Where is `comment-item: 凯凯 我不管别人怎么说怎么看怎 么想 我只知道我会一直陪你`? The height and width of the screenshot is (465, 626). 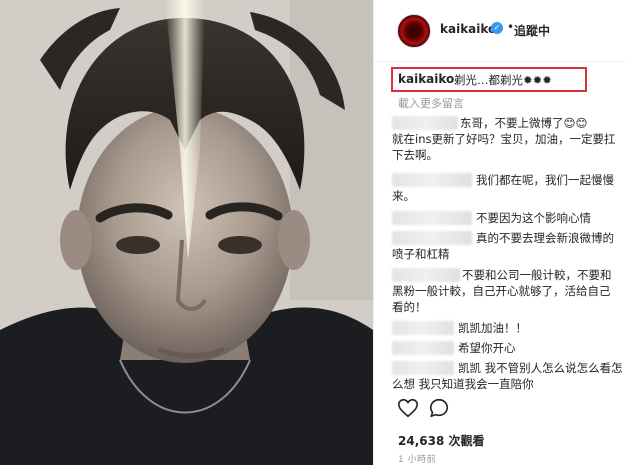
comment-item: 凯凯 我不管别人怎么说怎么看怎 么想 我只知道我会一直陪你 is located at coordinates (508, 376).